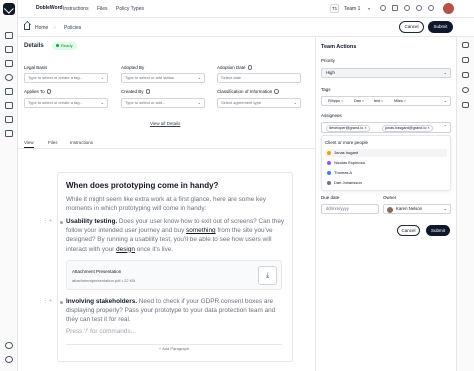 Image resolution: width=474 pixels, height=371 pixels. Describe the element at coordinates (359, 101) in the screenshot. I see `tag-chip: Dan×` at that location.